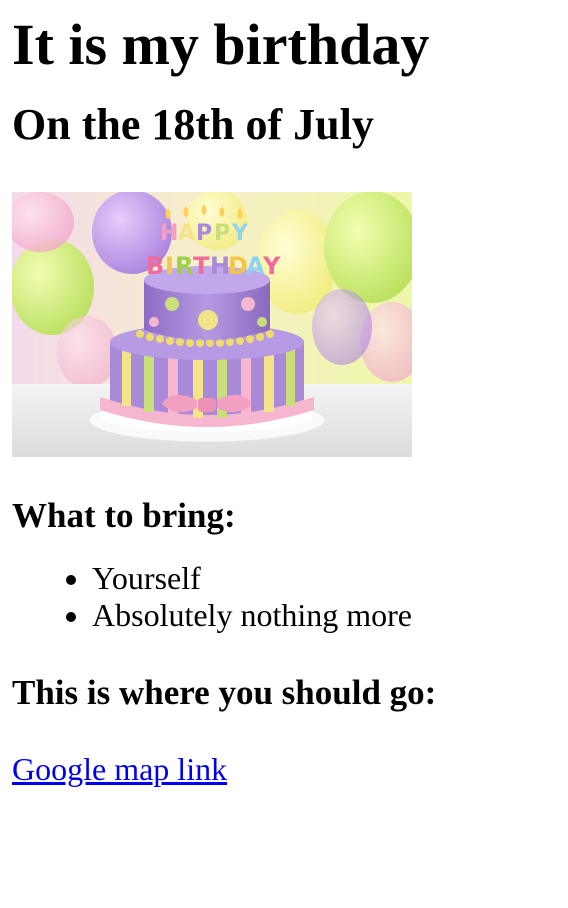  What do you see at coordinates (169, 233) in the screenshot?
I see `svg-text: H` at bounding box center [169, 233].